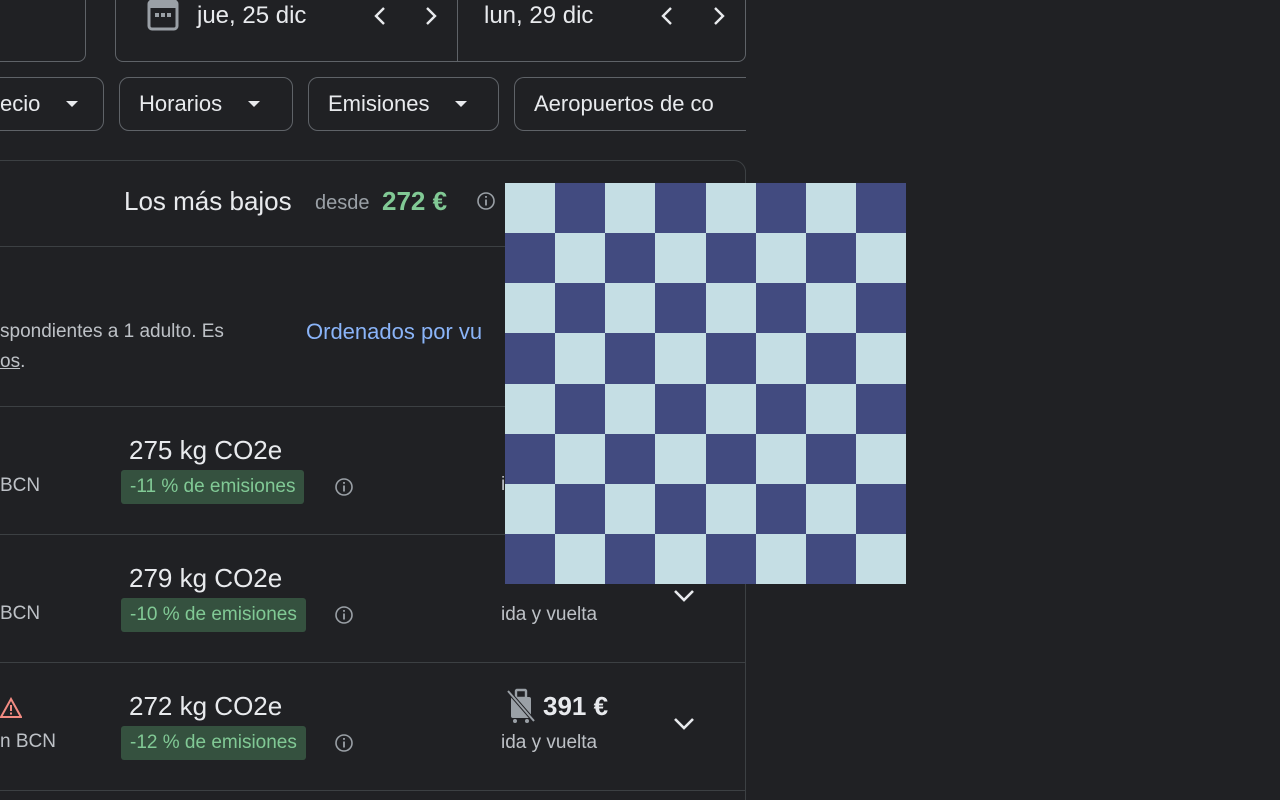 The image size is (1280, 800). Describe the element at coordinates (624, 103) in the screenshot. I see `chip-label: Aeropuertos de co` at that location.